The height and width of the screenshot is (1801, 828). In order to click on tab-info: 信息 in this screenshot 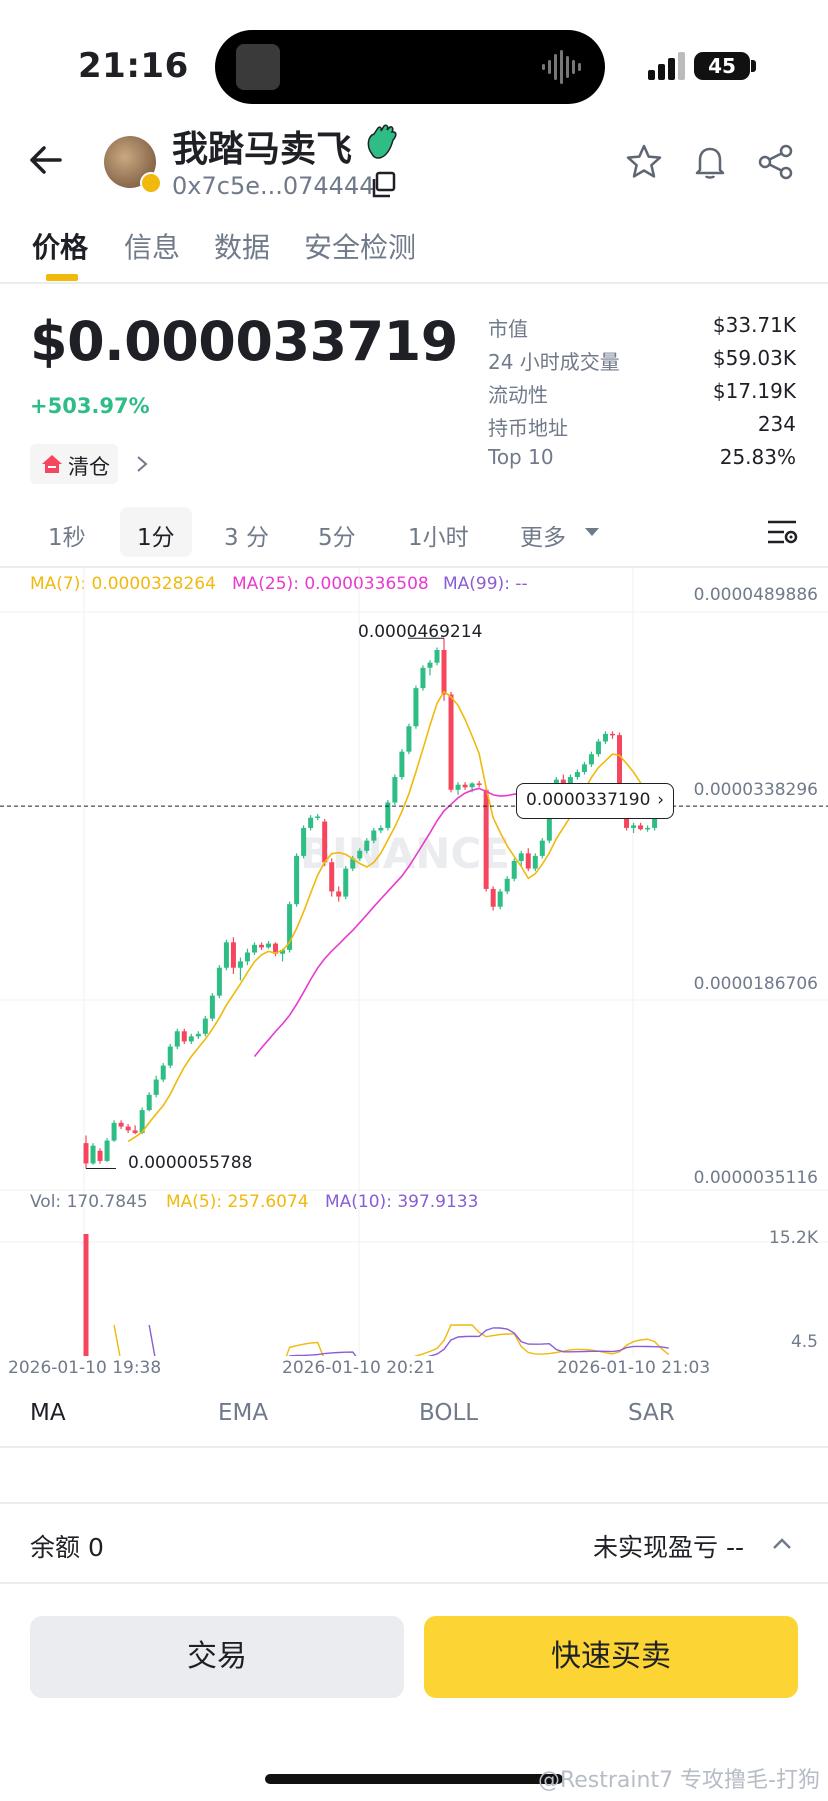, I will do `click(152, 246)`.